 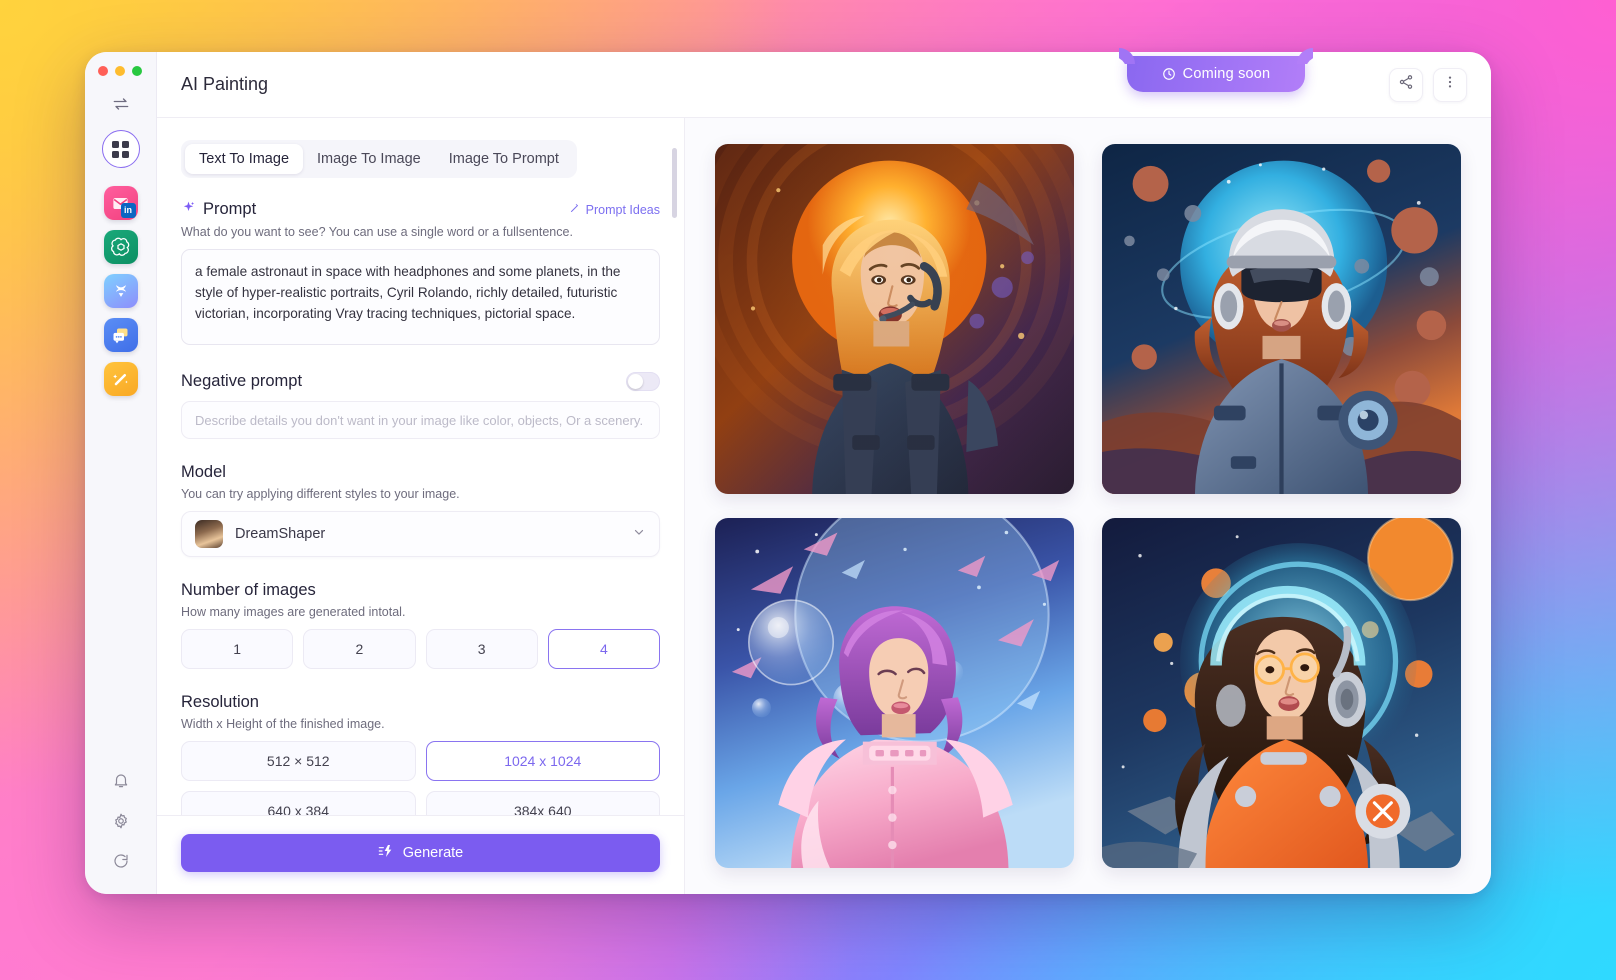 I want to click on maximize-window-button, so click(x=137, y=71).